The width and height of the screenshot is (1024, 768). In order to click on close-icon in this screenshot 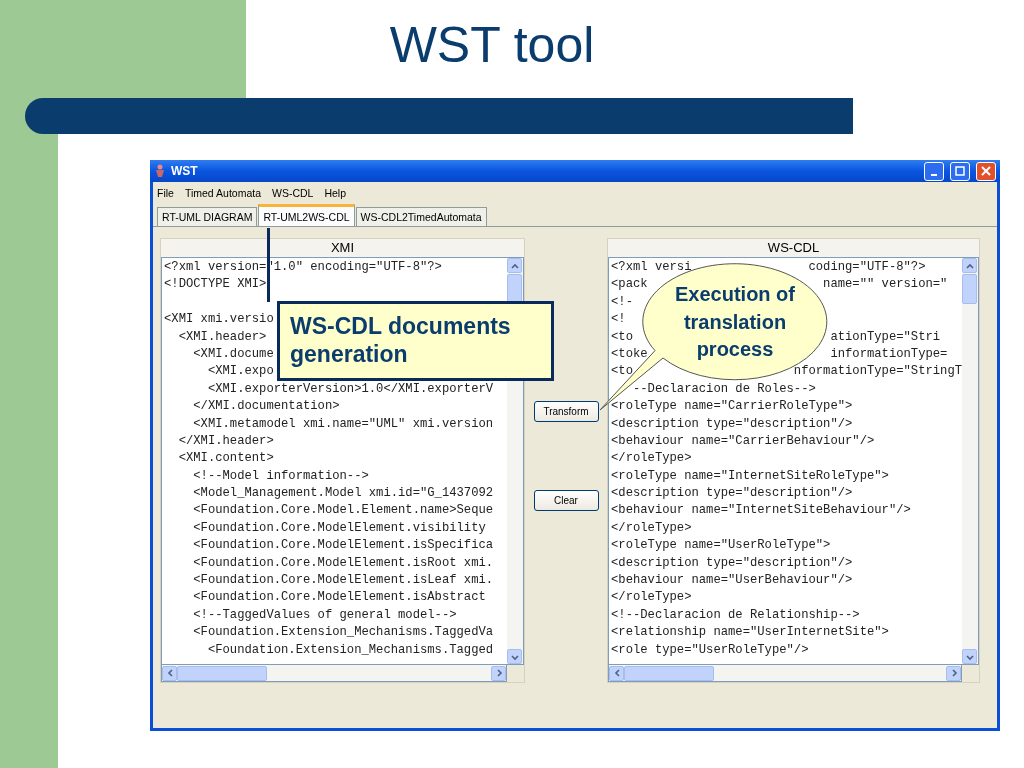, I will do `click(986, 171)`.